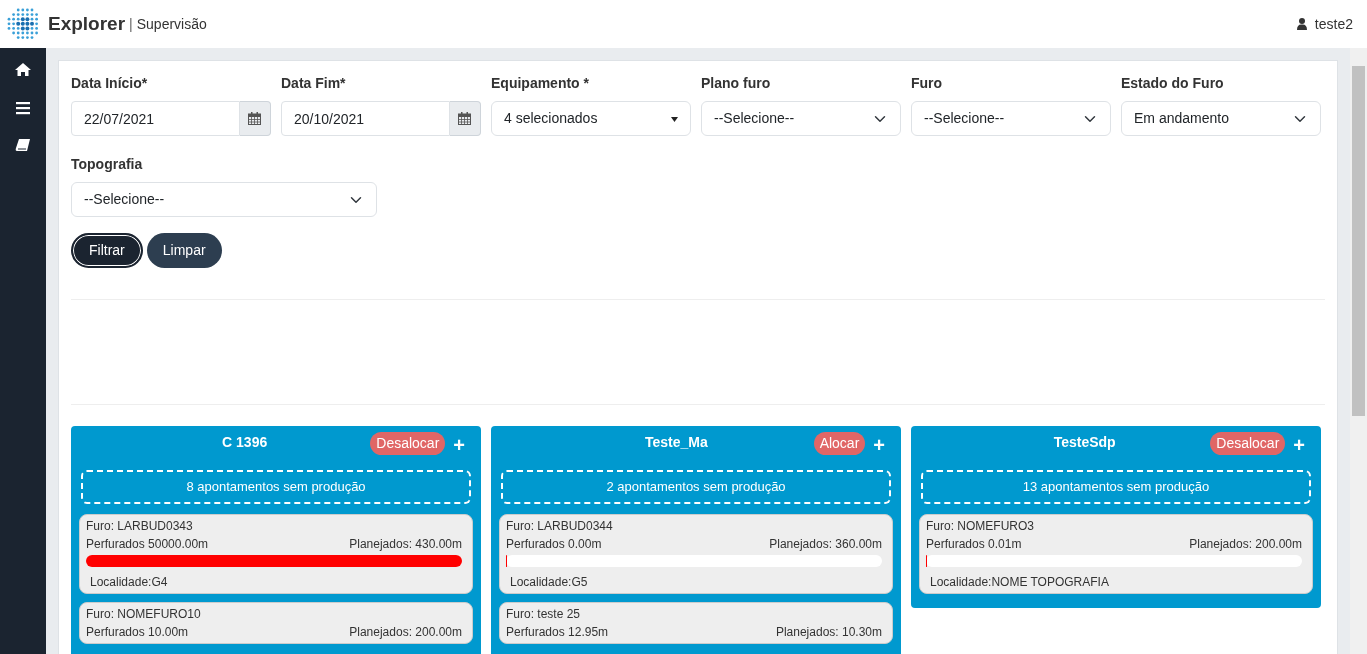 This screenshot has width=1367, height=654. Describe the element at coordinates (1301, 24) in the screenshot. I see `user-icon` at that location.